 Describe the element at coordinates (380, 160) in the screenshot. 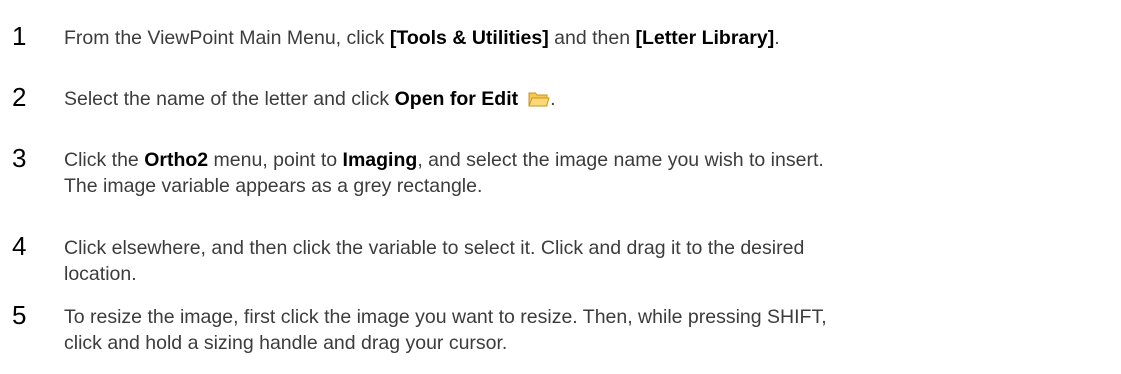

I see `menu-reference: Imaging` at that location.